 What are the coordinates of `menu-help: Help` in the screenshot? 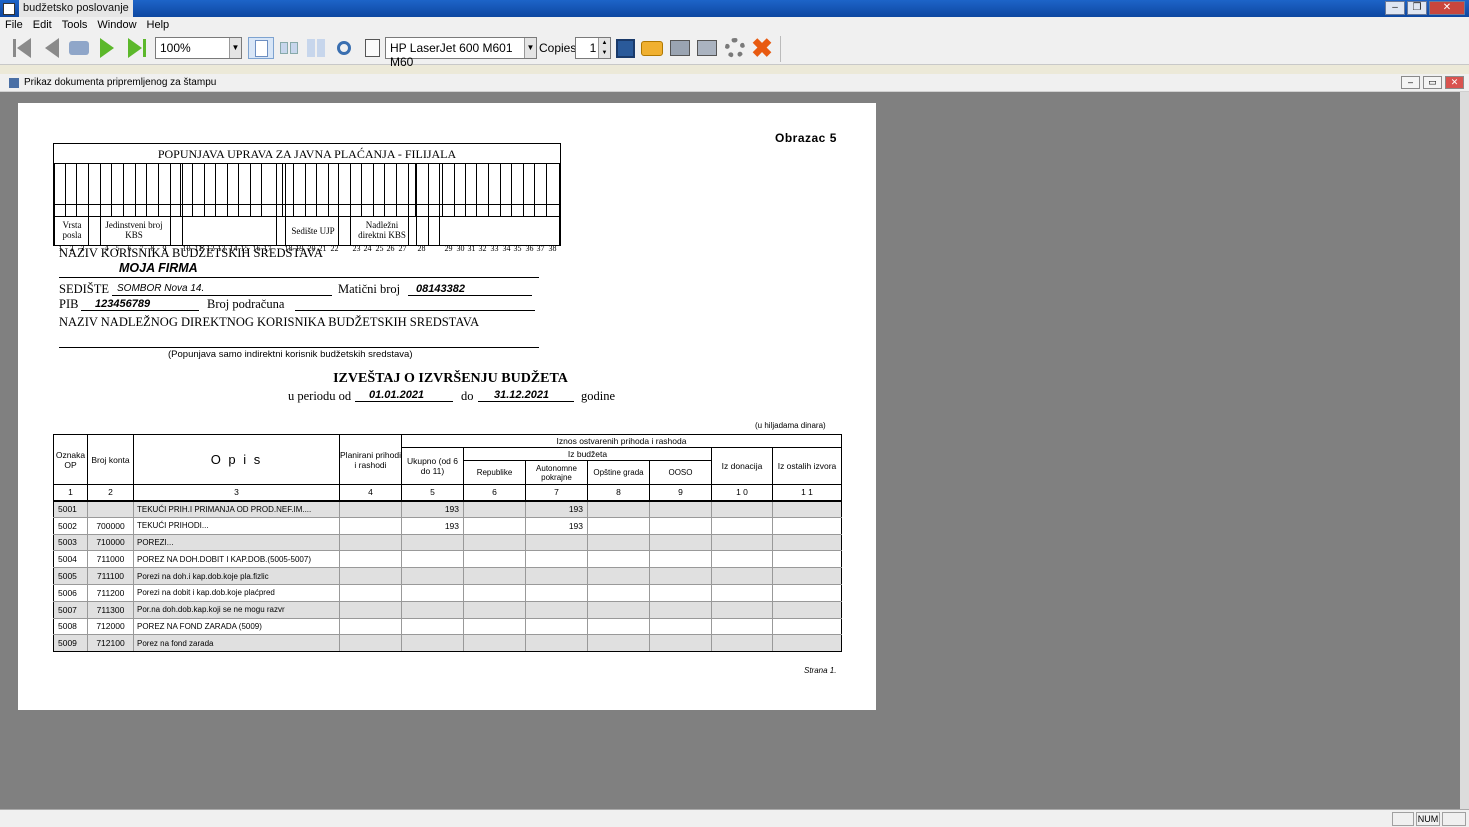 It's located at (158, 25).